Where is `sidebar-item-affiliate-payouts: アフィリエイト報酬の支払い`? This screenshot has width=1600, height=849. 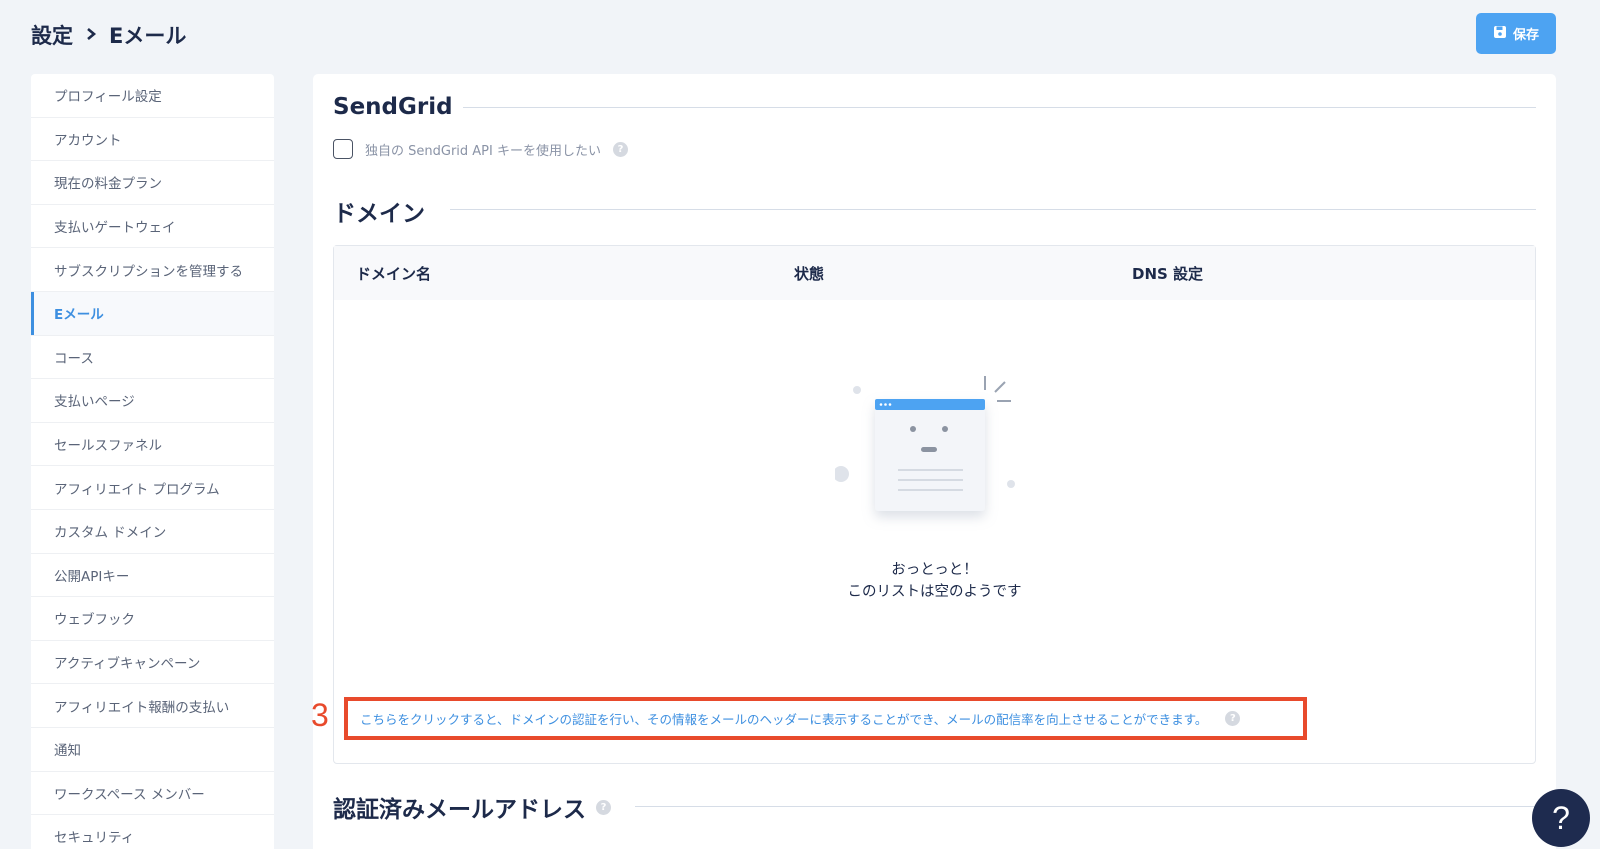 sidebar-item-affiliate-payouts: アフィリエイト報酬の支払い is located at coordinates (152, 706).